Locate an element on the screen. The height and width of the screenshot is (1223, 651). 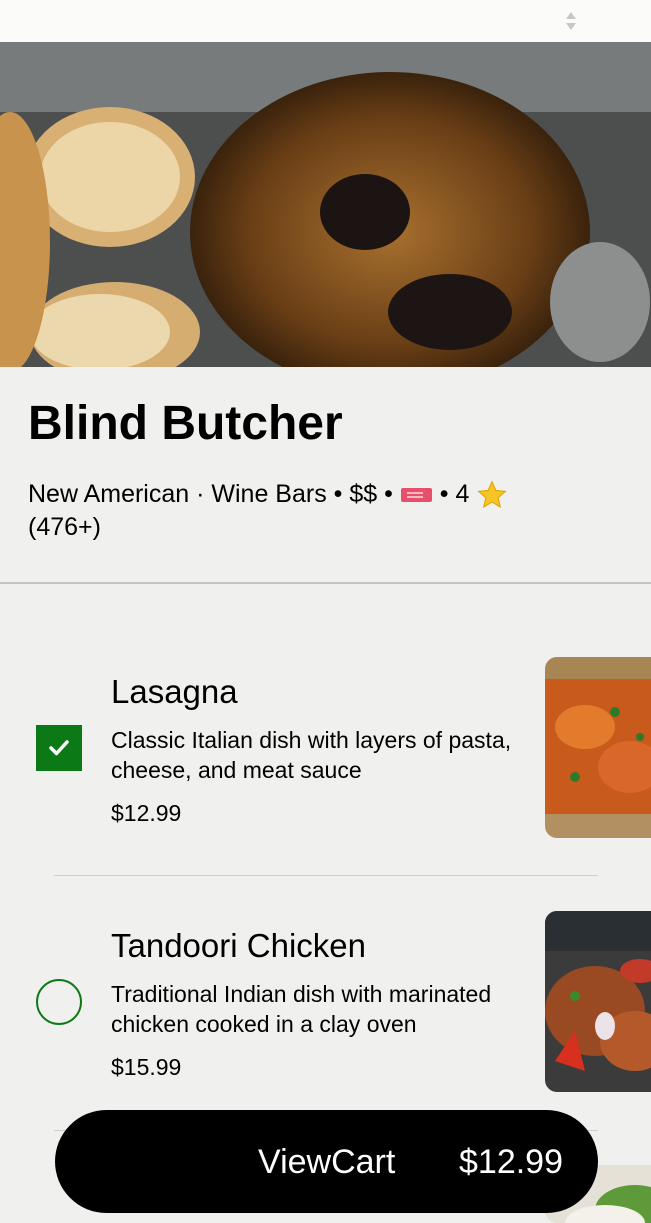
item-name: Tandoori Chicken is located at coordinates (238, 945).